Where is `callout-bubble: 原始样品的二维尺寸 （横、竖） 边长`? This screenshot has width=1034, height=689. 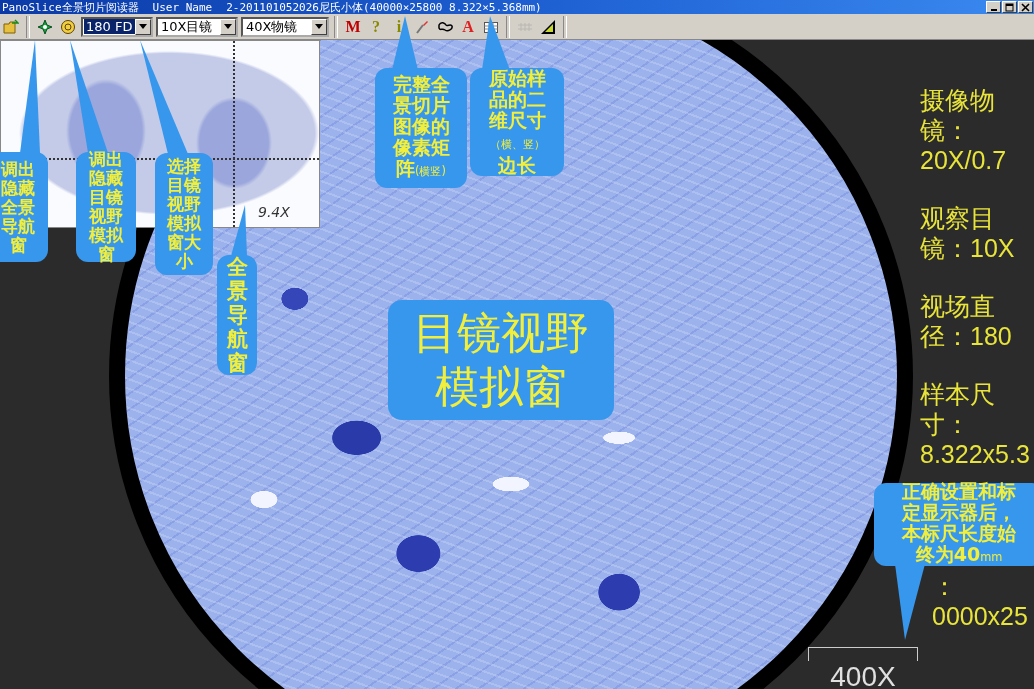 callout-bubble: 原始样品的二维尺寸 （横、竖） 边长 is located at coordinates (517, 122).